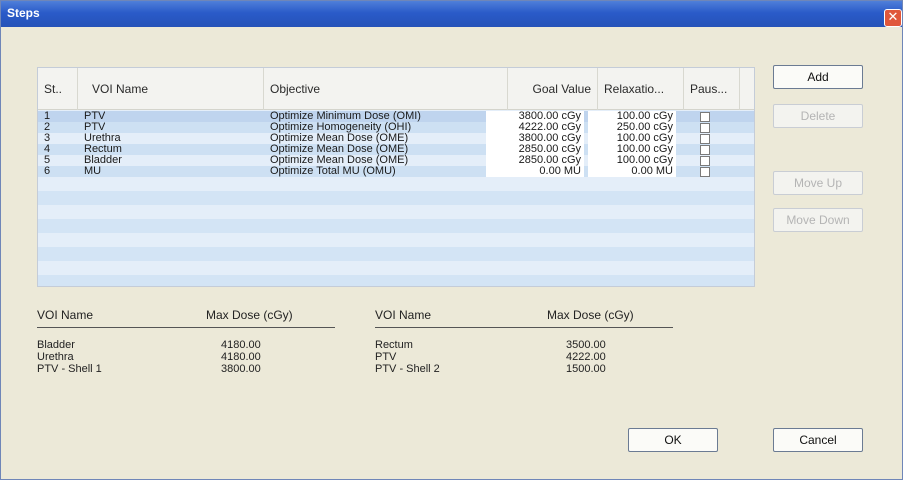  I want to click on objective-cell: Optimize Minimum Dose (OMI), so click(345, 116).